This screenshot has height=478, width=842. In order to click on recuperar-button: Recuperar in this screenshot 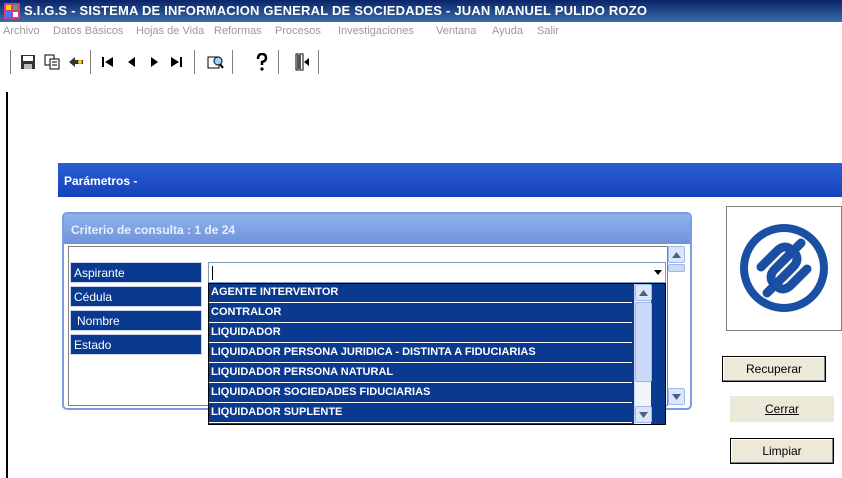, I will do `click(774, 369)`.